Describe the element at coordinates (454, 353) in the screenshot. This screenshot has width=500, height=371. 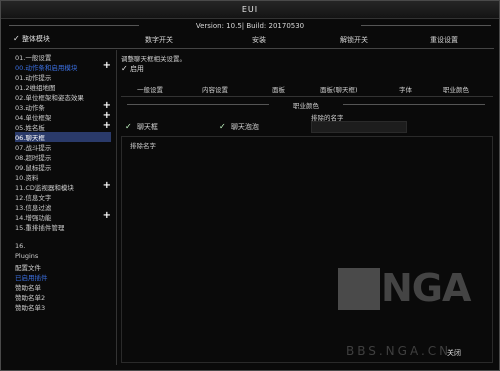
I see `close-button: 关闭` at that location.